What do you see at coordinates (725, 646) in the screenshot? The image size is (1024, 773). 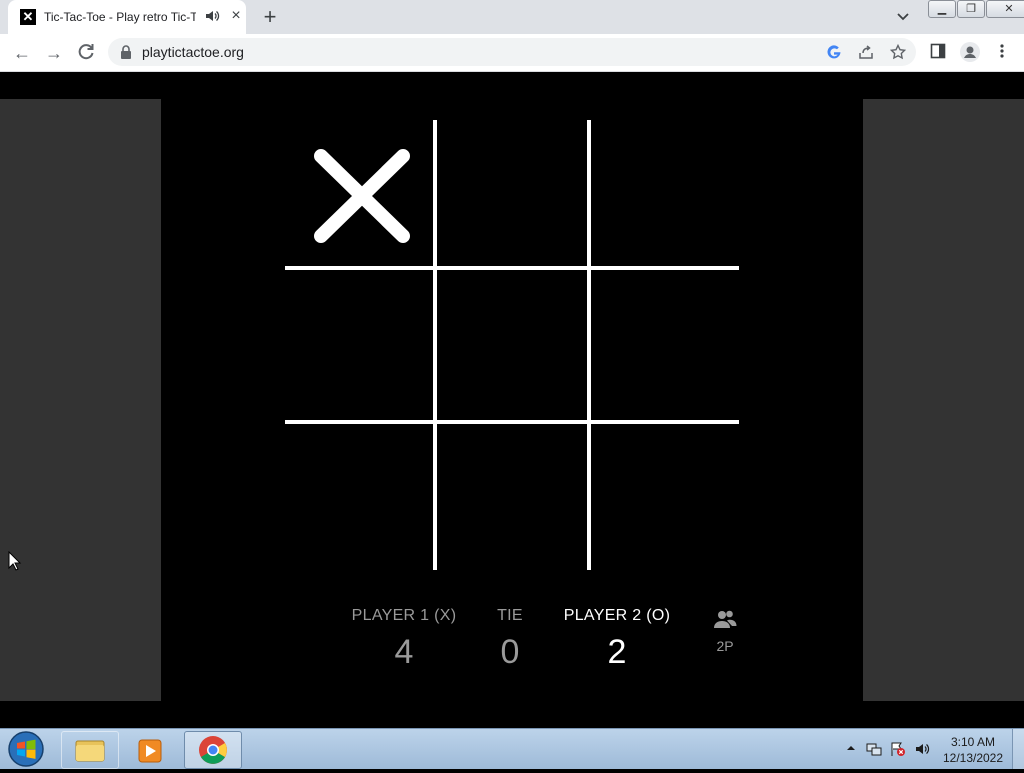 I see `mode-label: 2P` at bounding box center [725, 646].